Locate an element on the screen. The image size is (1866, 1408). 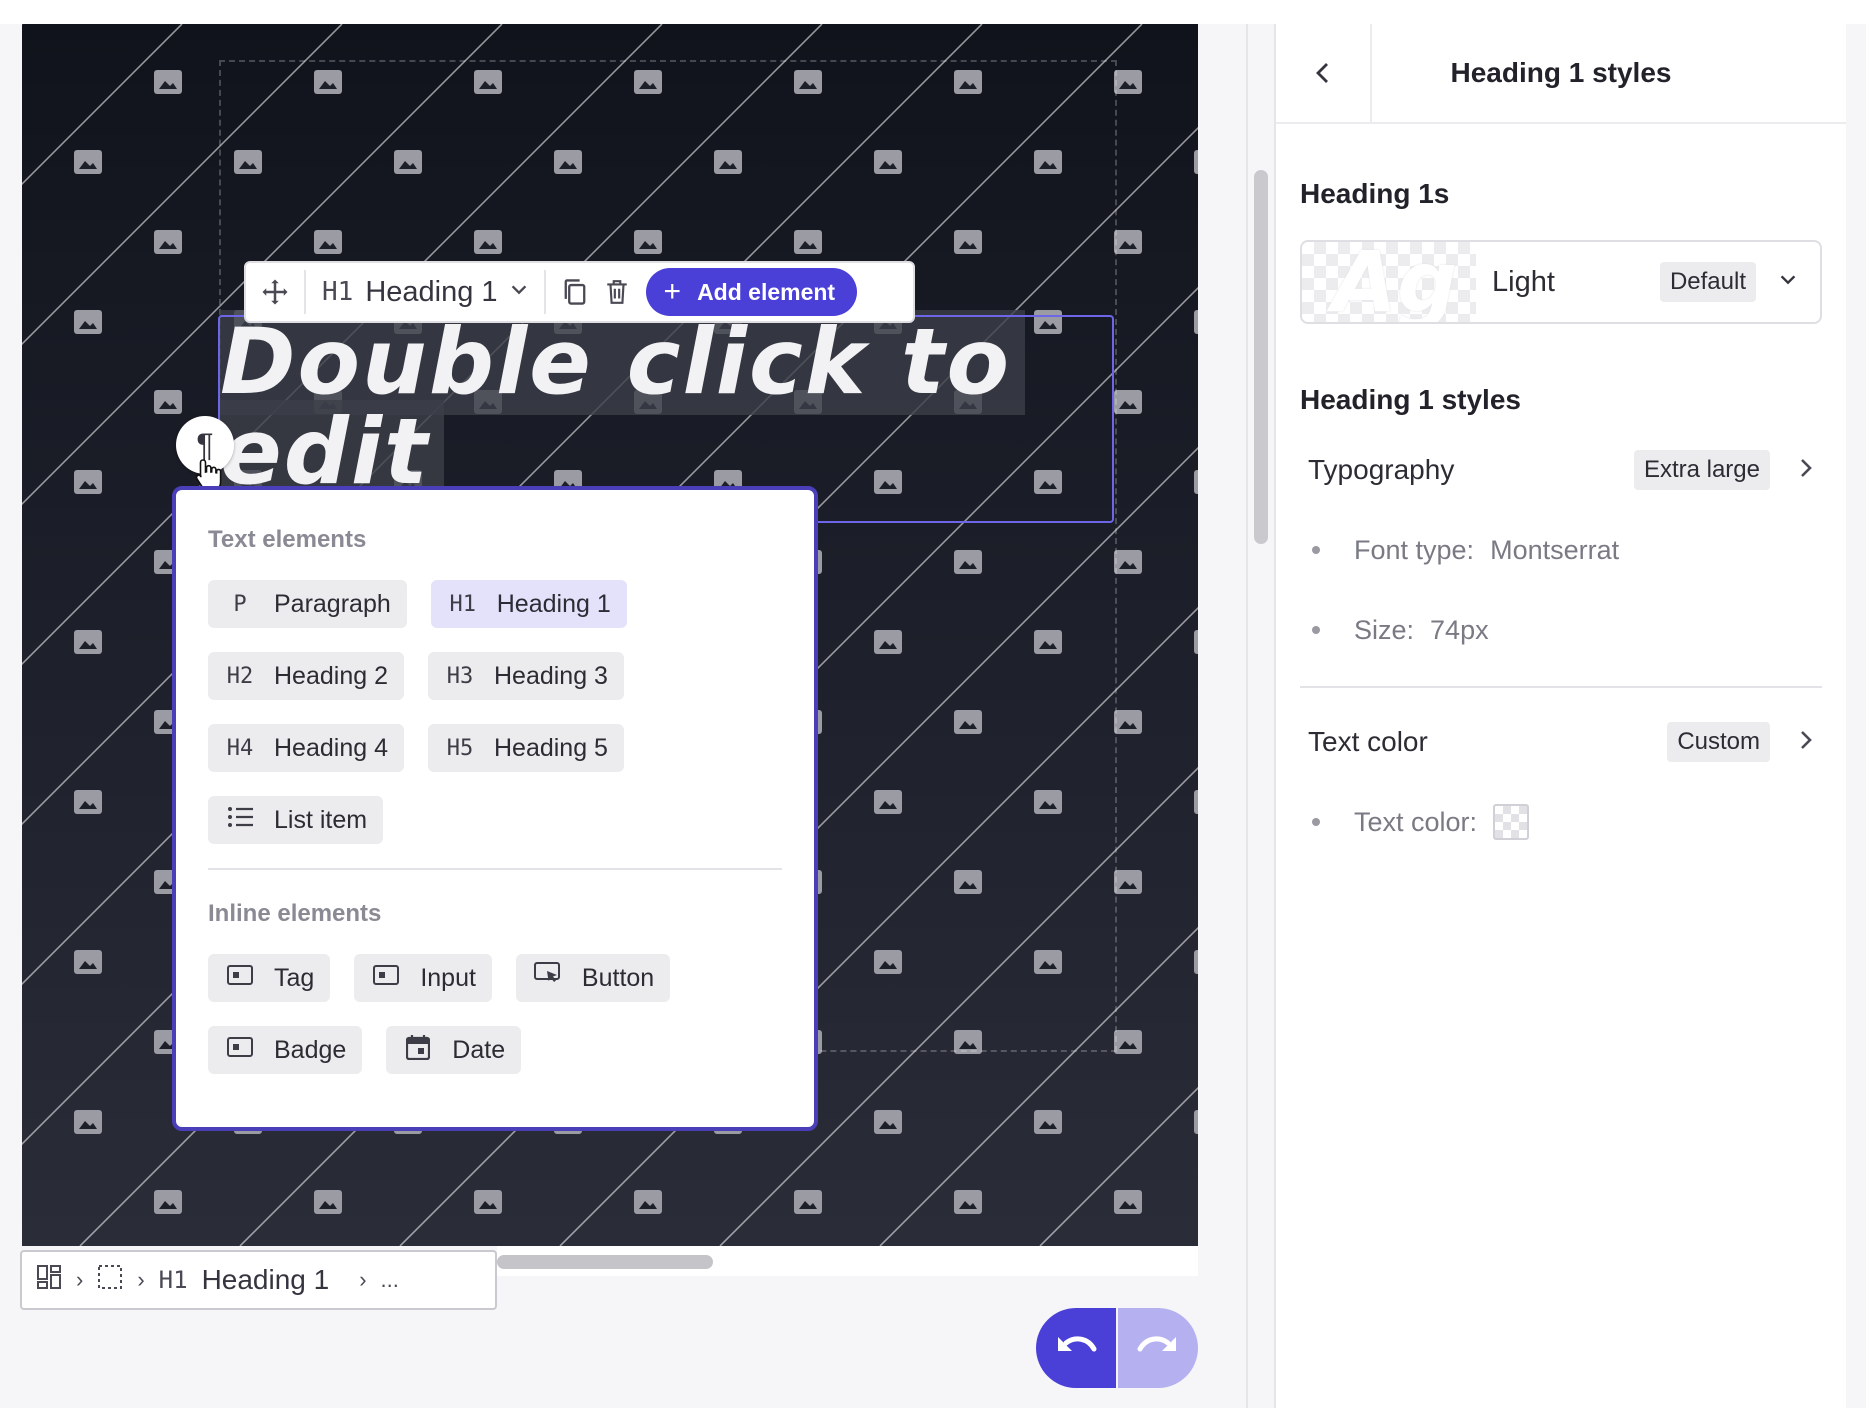
insert-heading-4-button: H4 Heading 4 is located at coordinates (306, 748).